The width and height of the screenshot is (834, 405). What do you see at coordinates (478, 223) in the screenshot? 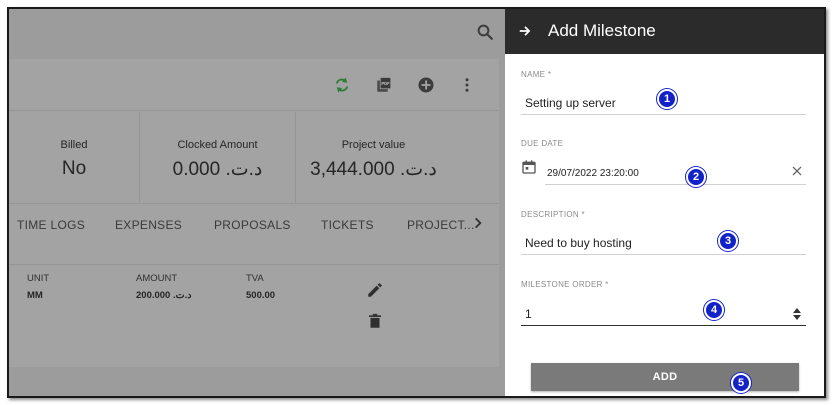
I see `chevron-right-icon` at bounding box center [478, 223].